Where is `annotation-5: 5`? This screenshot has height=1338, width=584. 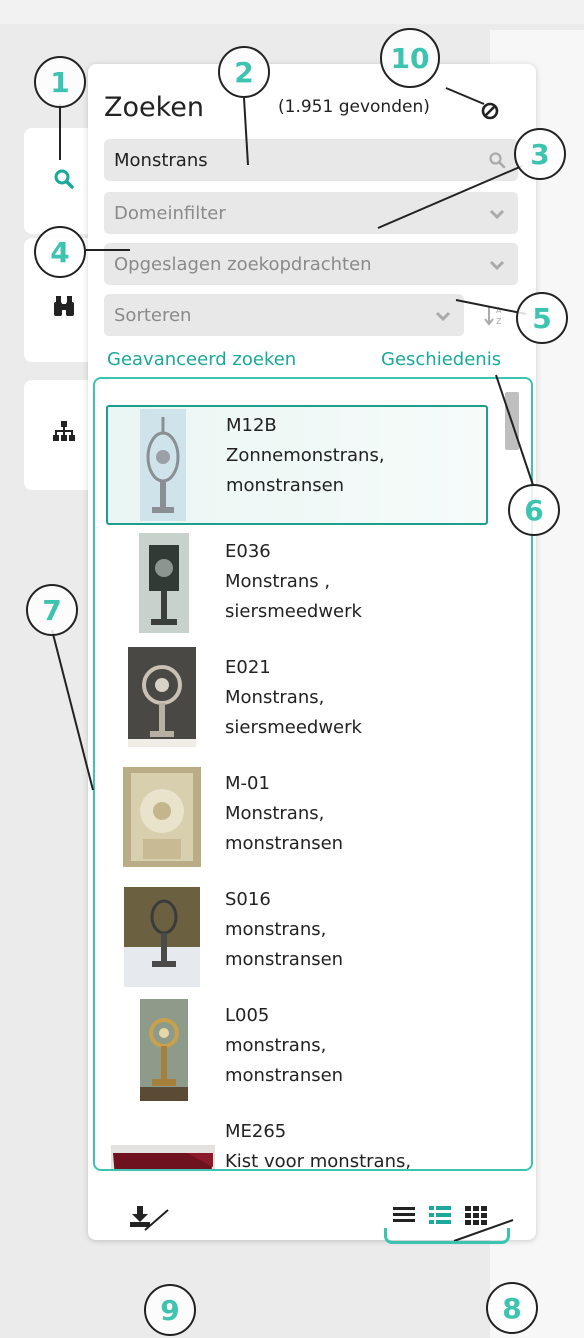 annotation-5: 5 is located at coordinates (542, 318).